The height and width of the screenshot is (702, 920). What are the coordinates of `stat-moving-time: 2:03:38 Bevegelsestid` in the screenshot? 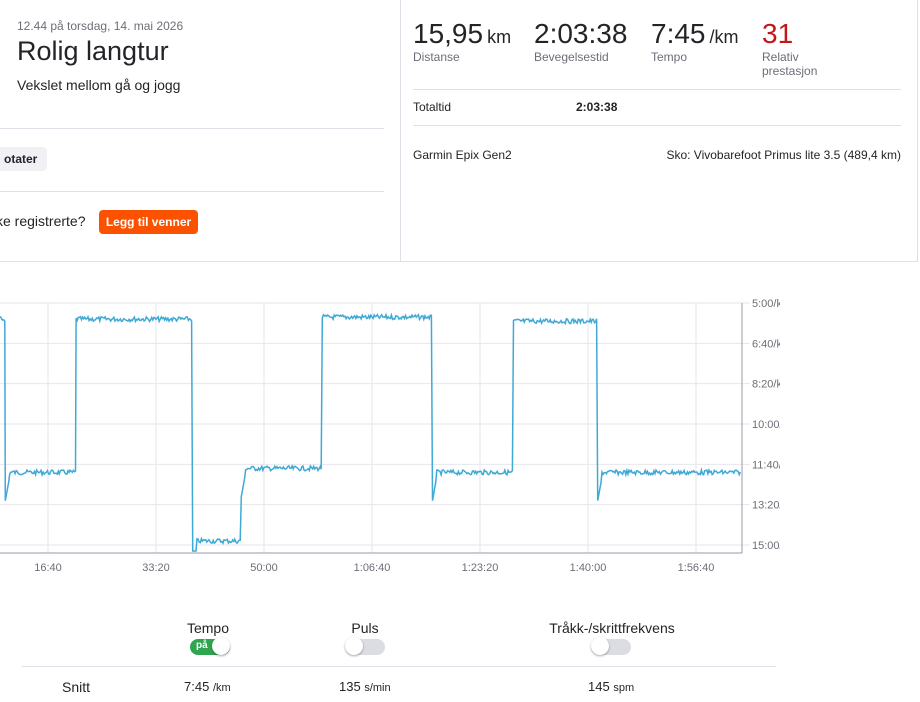 It's located at (580, 41).